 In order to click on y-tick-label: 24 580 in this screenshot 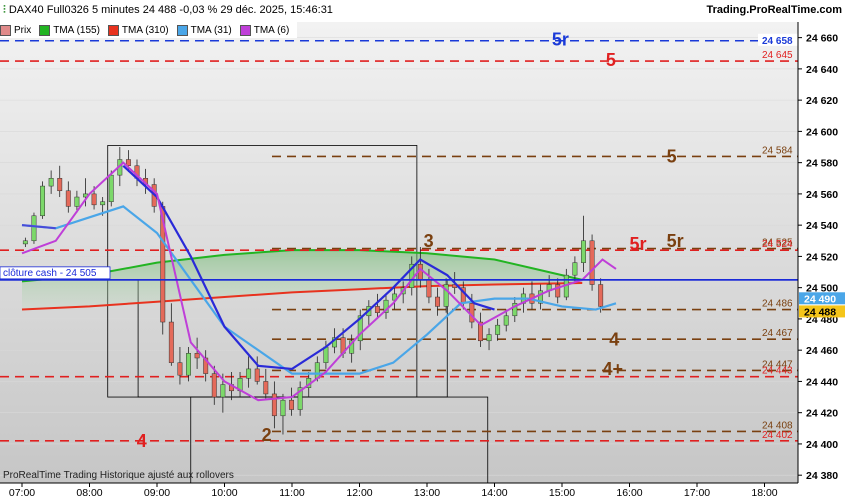, I will do `click(822, 164)`.